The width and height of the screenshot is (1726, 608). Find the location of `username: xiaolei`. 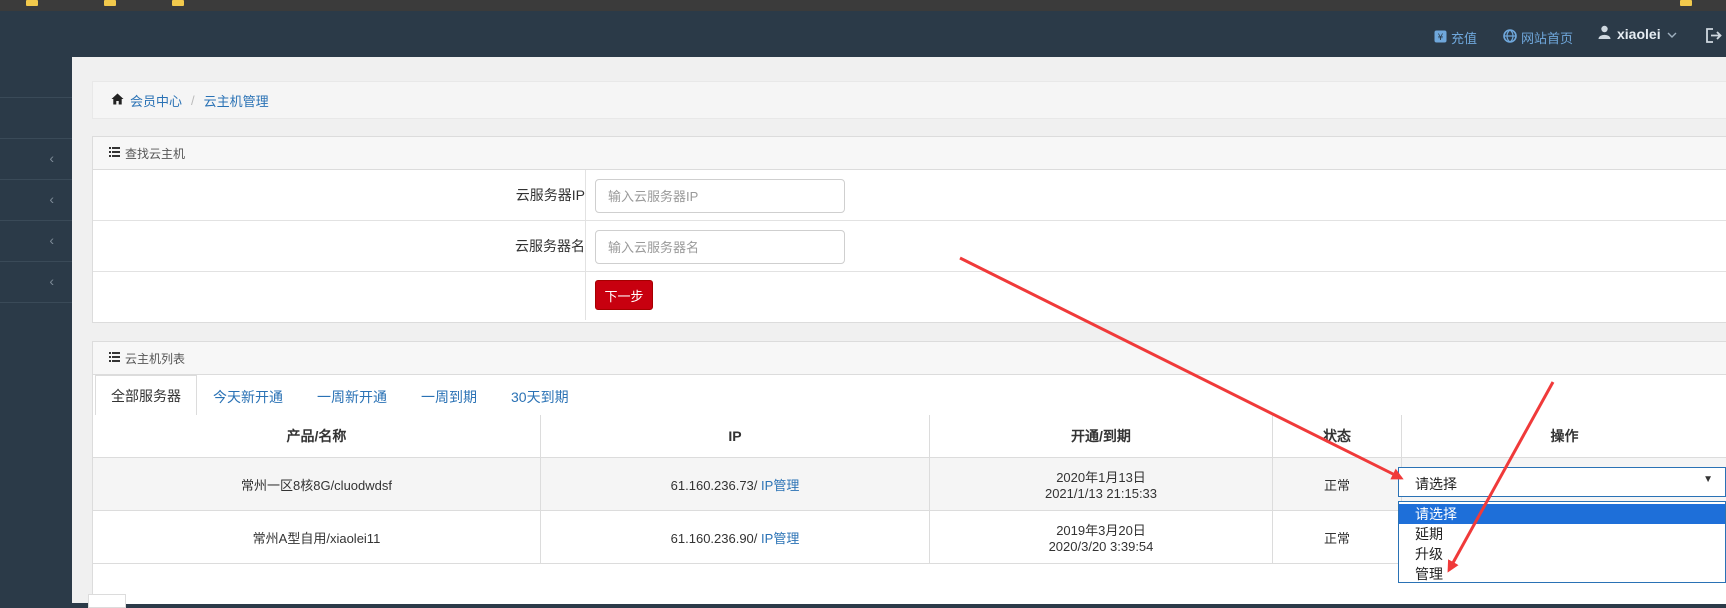

username: xiaolei is located at coordinates (1639, 34).